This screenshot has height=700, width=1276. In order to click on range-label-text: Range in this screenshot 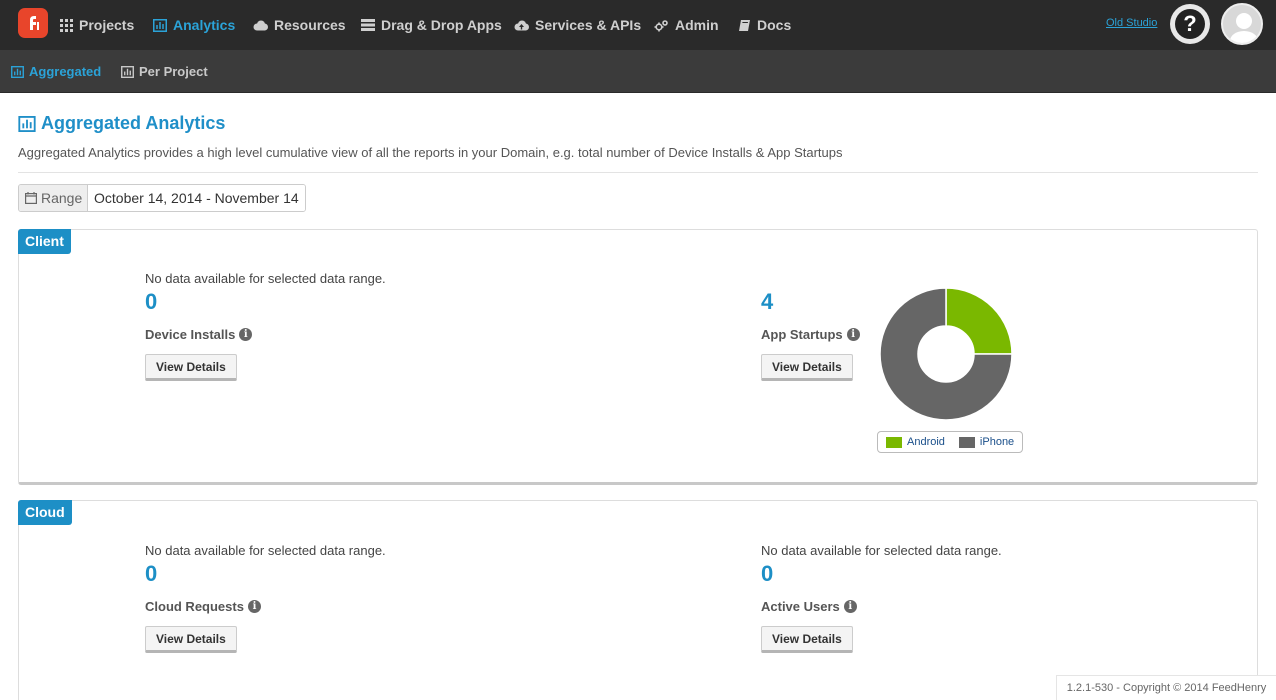, I will do `click(62, 198)`.